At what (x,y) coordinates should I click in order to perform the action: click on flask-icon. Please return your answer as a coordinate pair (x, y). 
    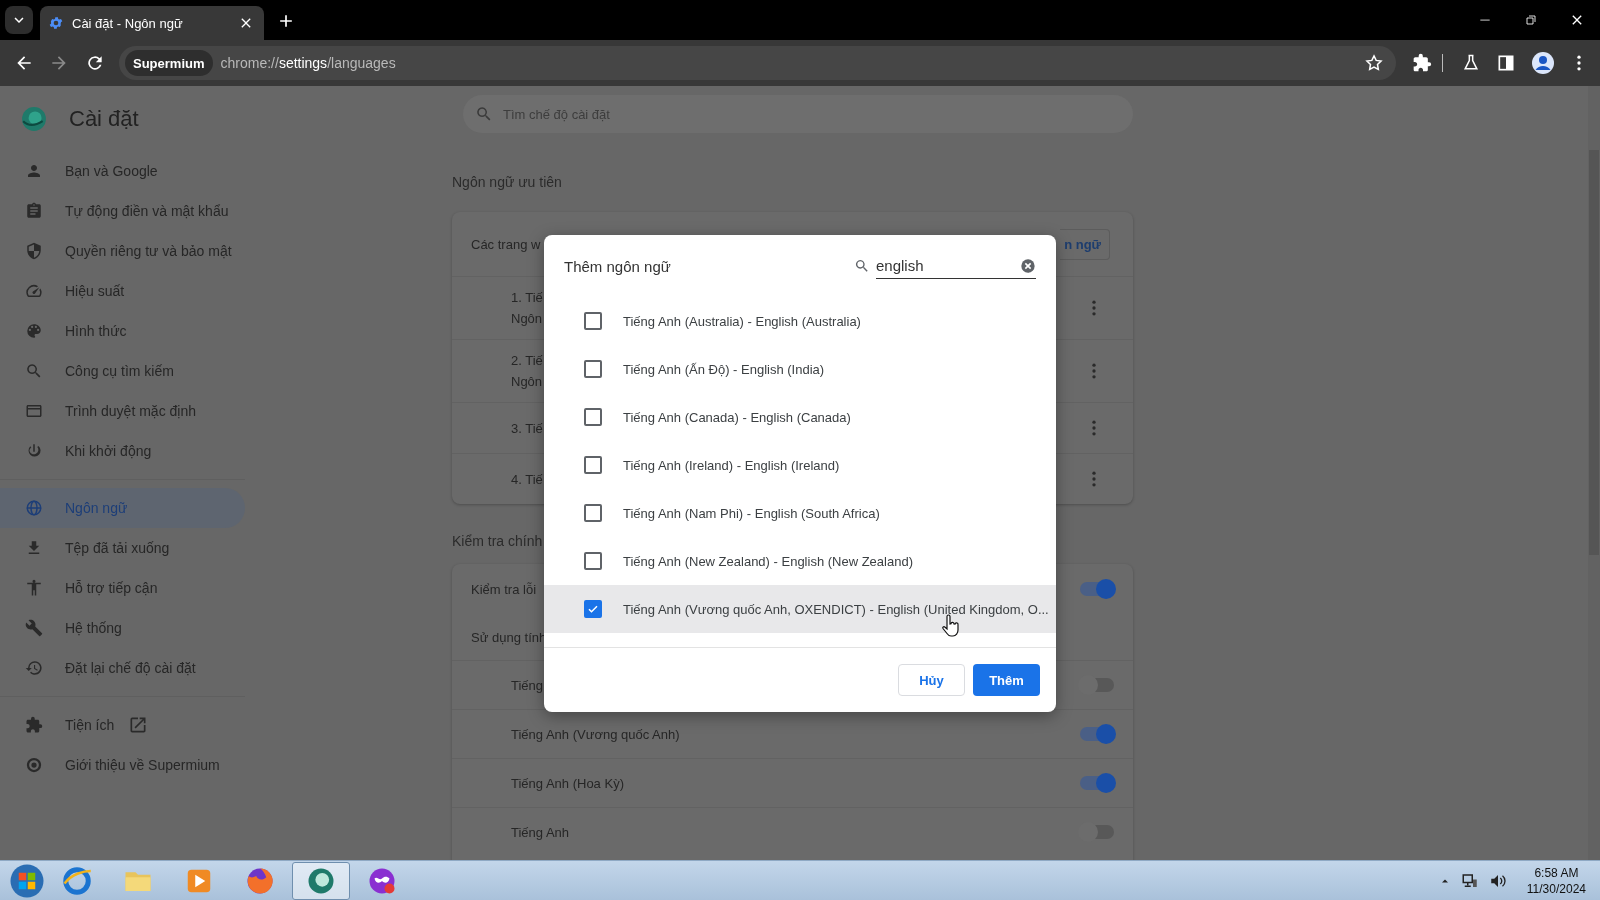
    Looking at the image, I should click on (1471, 63).